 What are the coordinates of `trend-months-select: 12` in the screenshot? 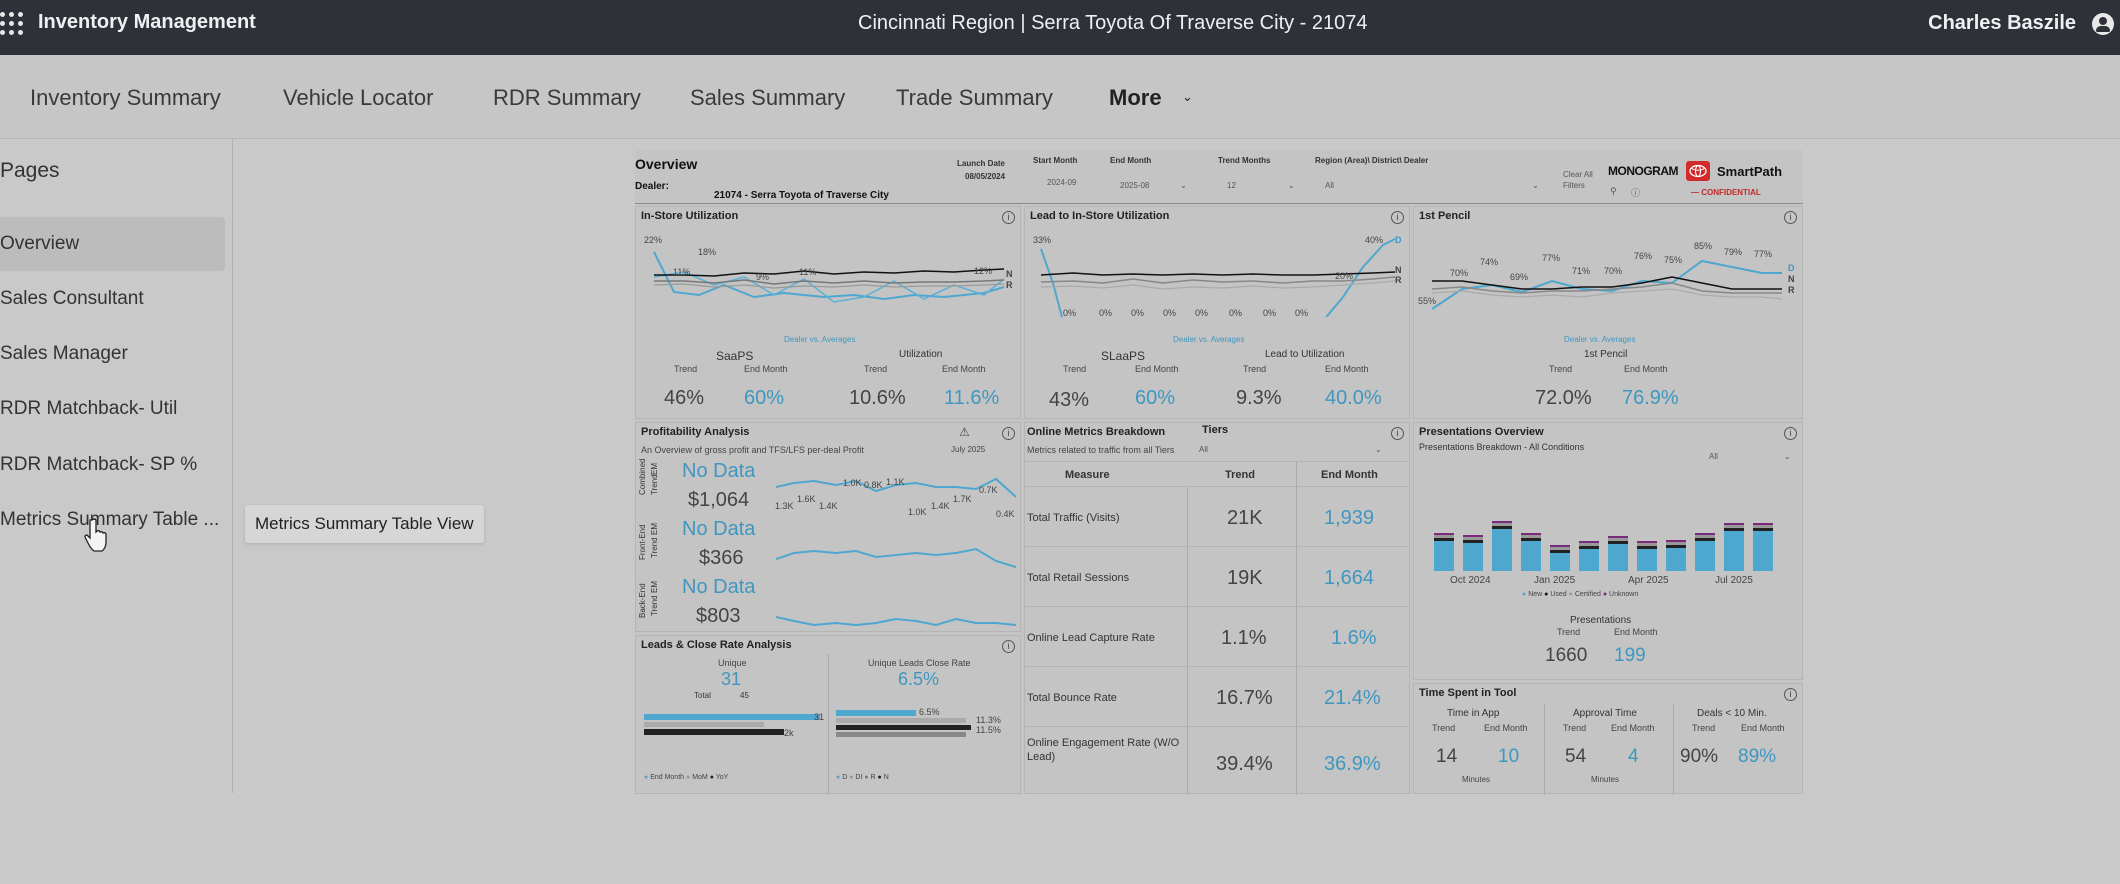 It's located at (1231, 185).